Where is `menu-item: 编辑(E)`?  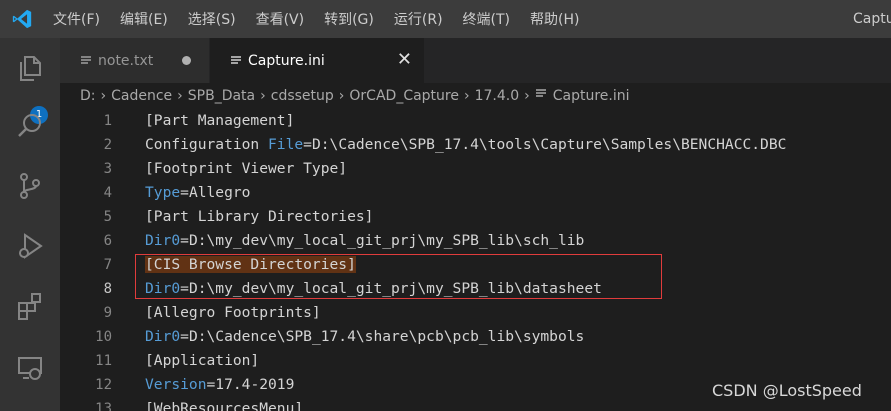
menu-item: 编辑(E) is located at coordinates (144, 19).